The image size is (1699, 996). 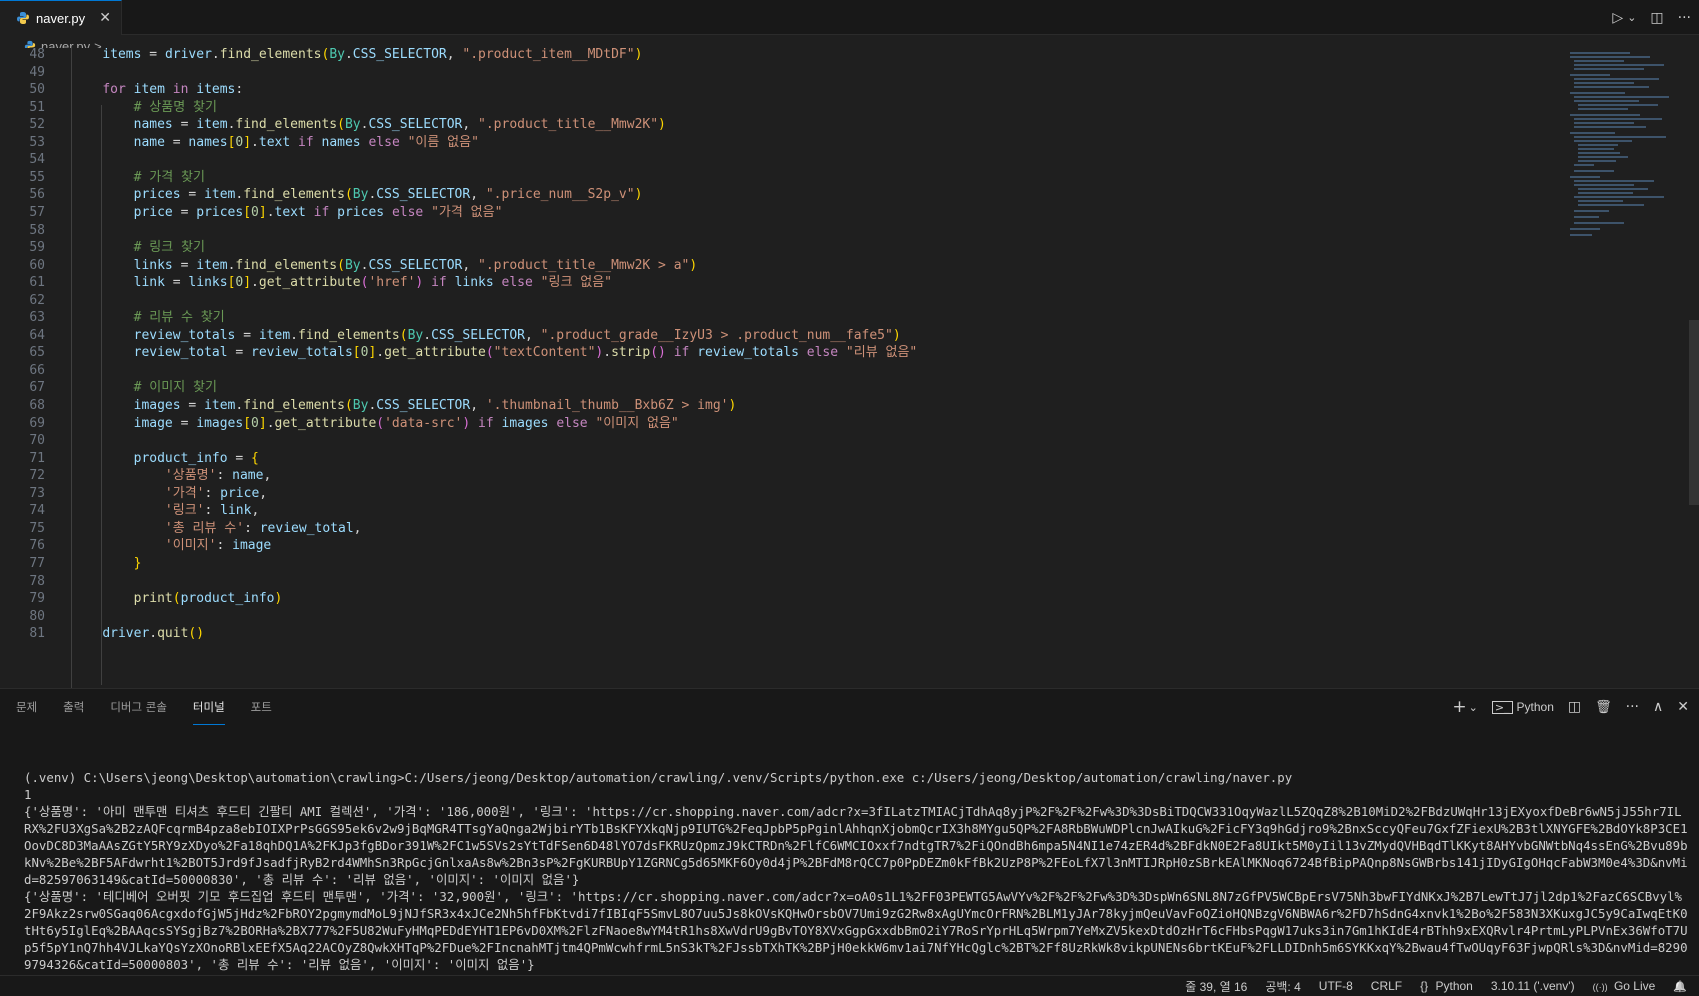 What do you see at coordinates (785, 247) in the screenshot?
I see `code-line: 59 # 링크 찾기` at bounding box center [785, 247].